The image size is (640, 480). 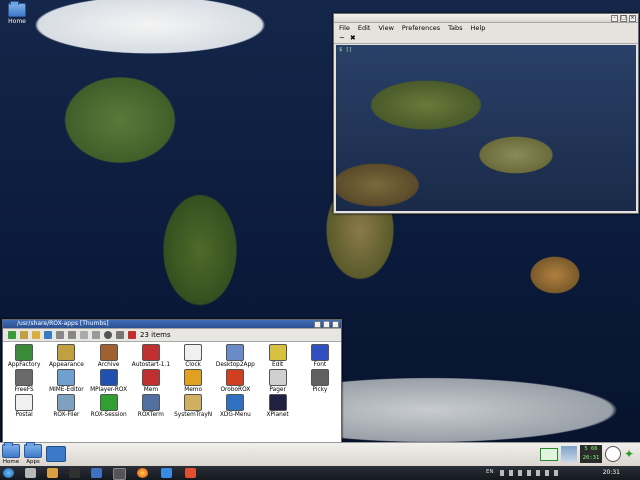 What do you see at coordinates (320, 390) in the screenshot?
I see `file-item-label: Picky` at bounding box center [320, 390].